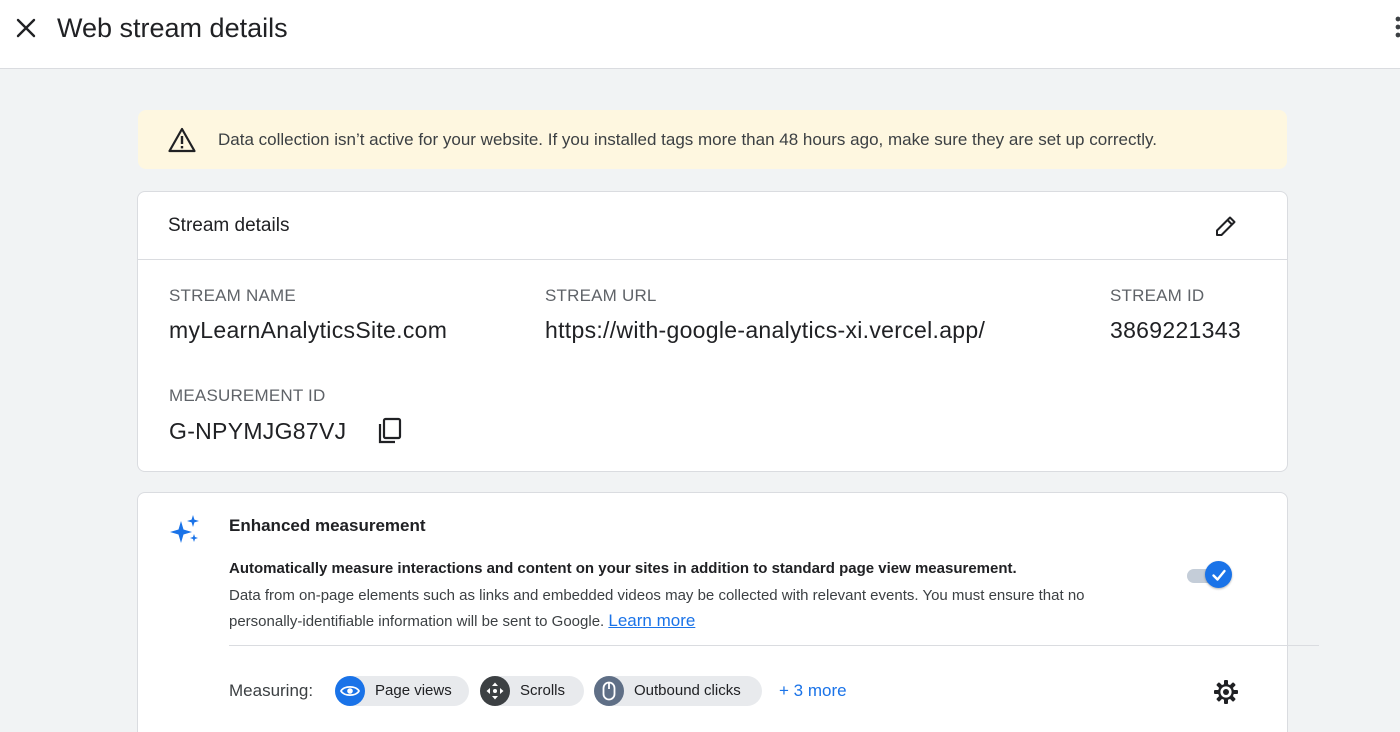 This screenshot has width=1400, height=732. I want to click on stream-id-label: STREAM ID, so click(1157, 295).